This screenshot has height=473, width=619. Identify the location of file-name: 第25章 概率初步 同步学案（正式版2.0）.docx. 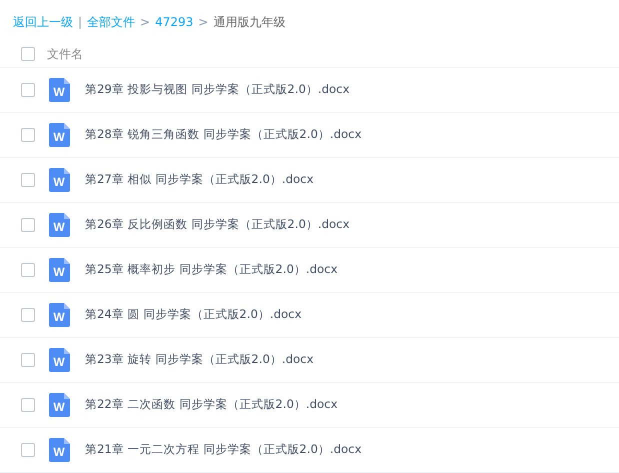
(211, 270).